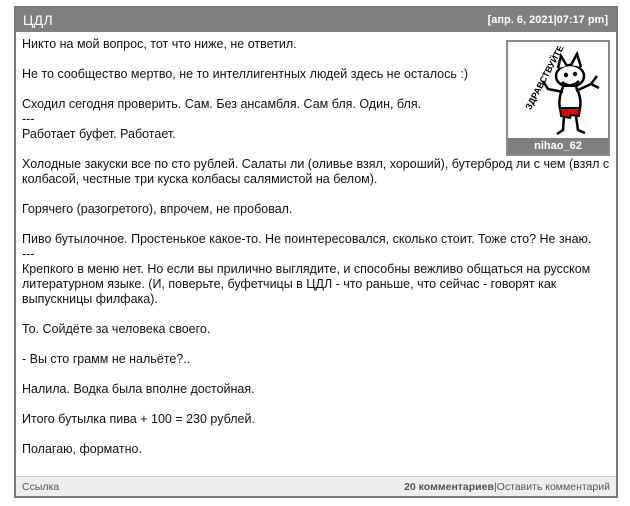  What do you see at coordinates (106, 359) in the screenshot?
I see `paragraph: - Вы сто грамм не нальёте?..` at bounding box center [106, 359].